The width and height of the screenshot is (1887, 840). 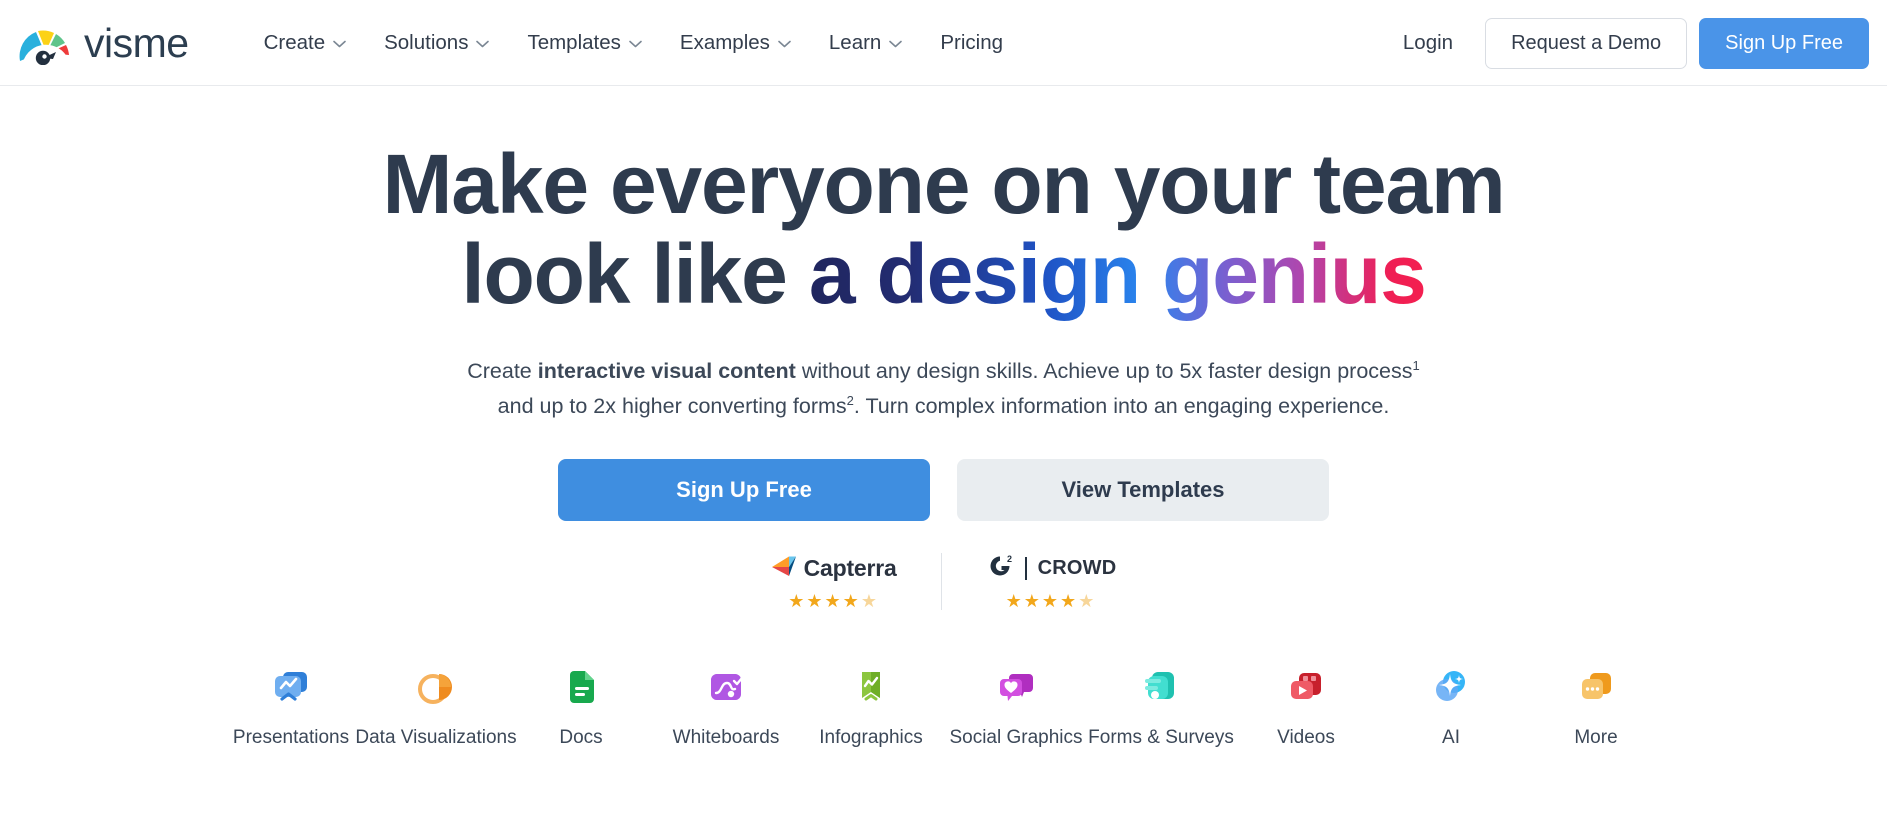 I want to click on feature-social-graphics: Social Graphics, so click(x=1016, y=707).